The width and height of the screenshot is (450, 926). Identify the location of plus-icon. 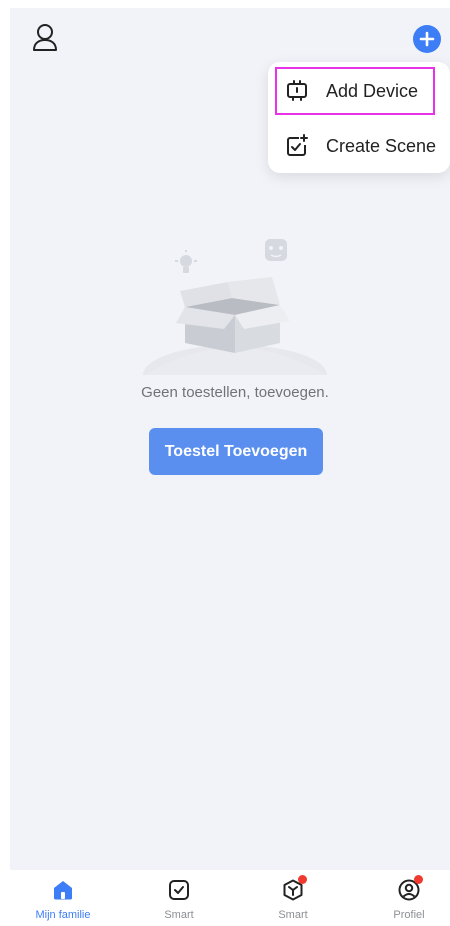
(427, 39).